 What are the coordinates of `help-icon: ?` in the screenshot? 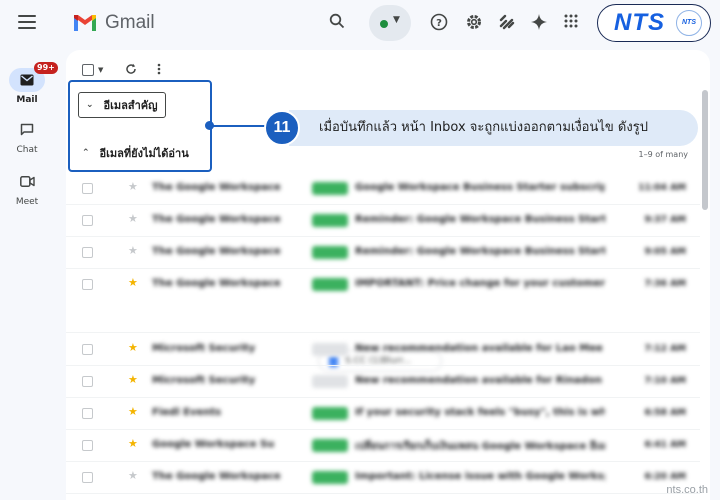 It's located at (439, 23).